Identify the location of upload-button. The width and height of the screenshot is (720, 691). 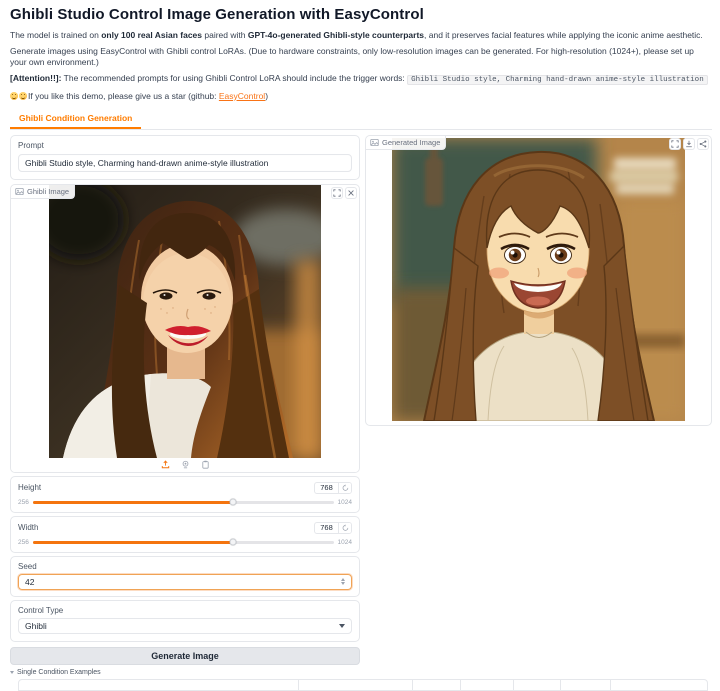
(165, 464).